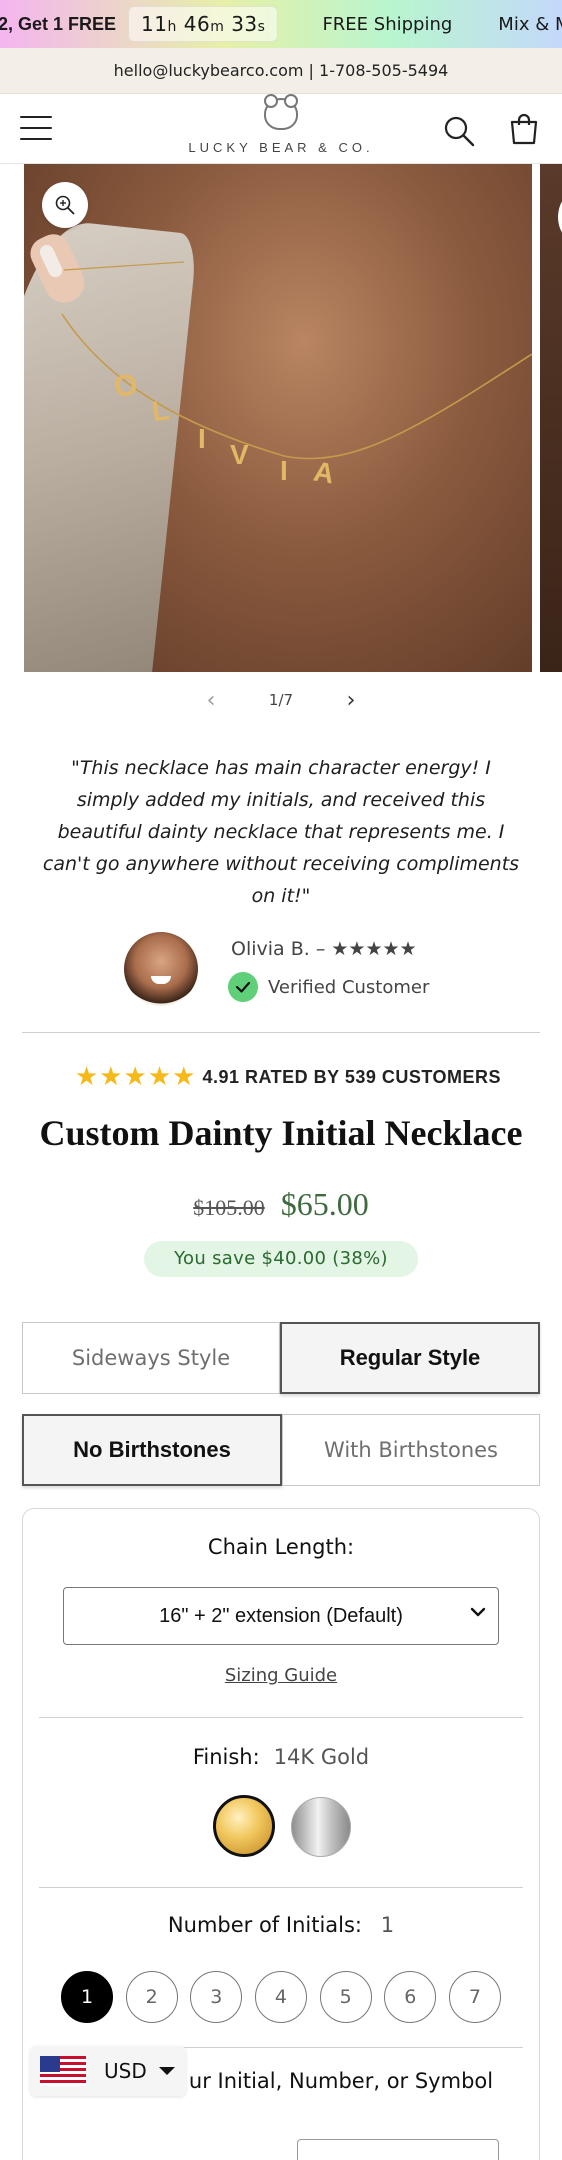  What do you see at coordinates (478, 1612) in the screenshot?
I see `chevron-down-icon` at bounding box center [478, 1612].